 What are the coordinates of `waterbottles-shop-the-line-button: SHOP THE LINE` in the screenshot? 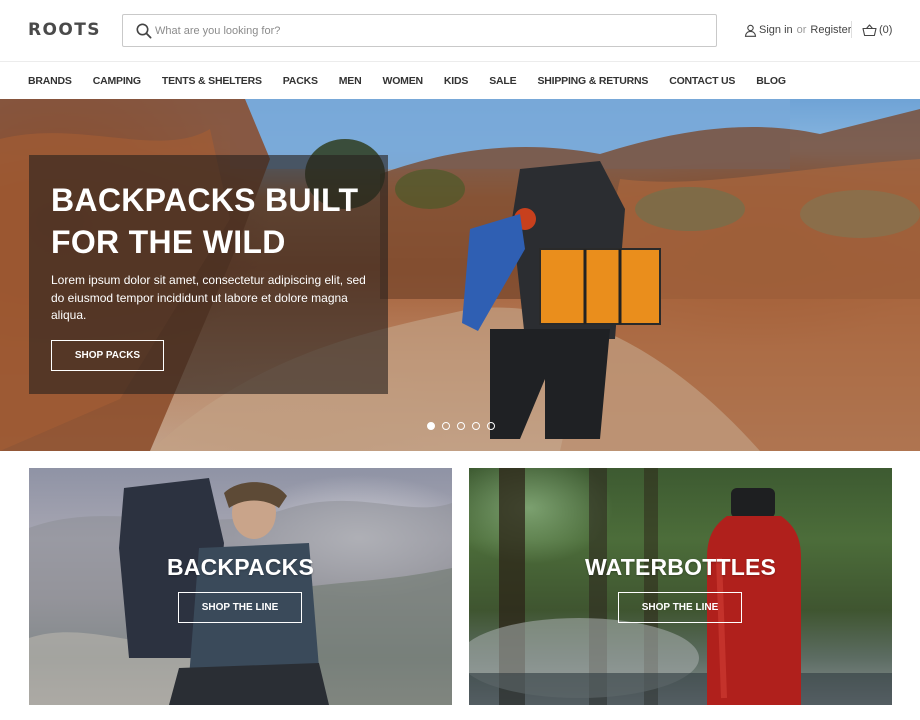 It's located at (680, 607).